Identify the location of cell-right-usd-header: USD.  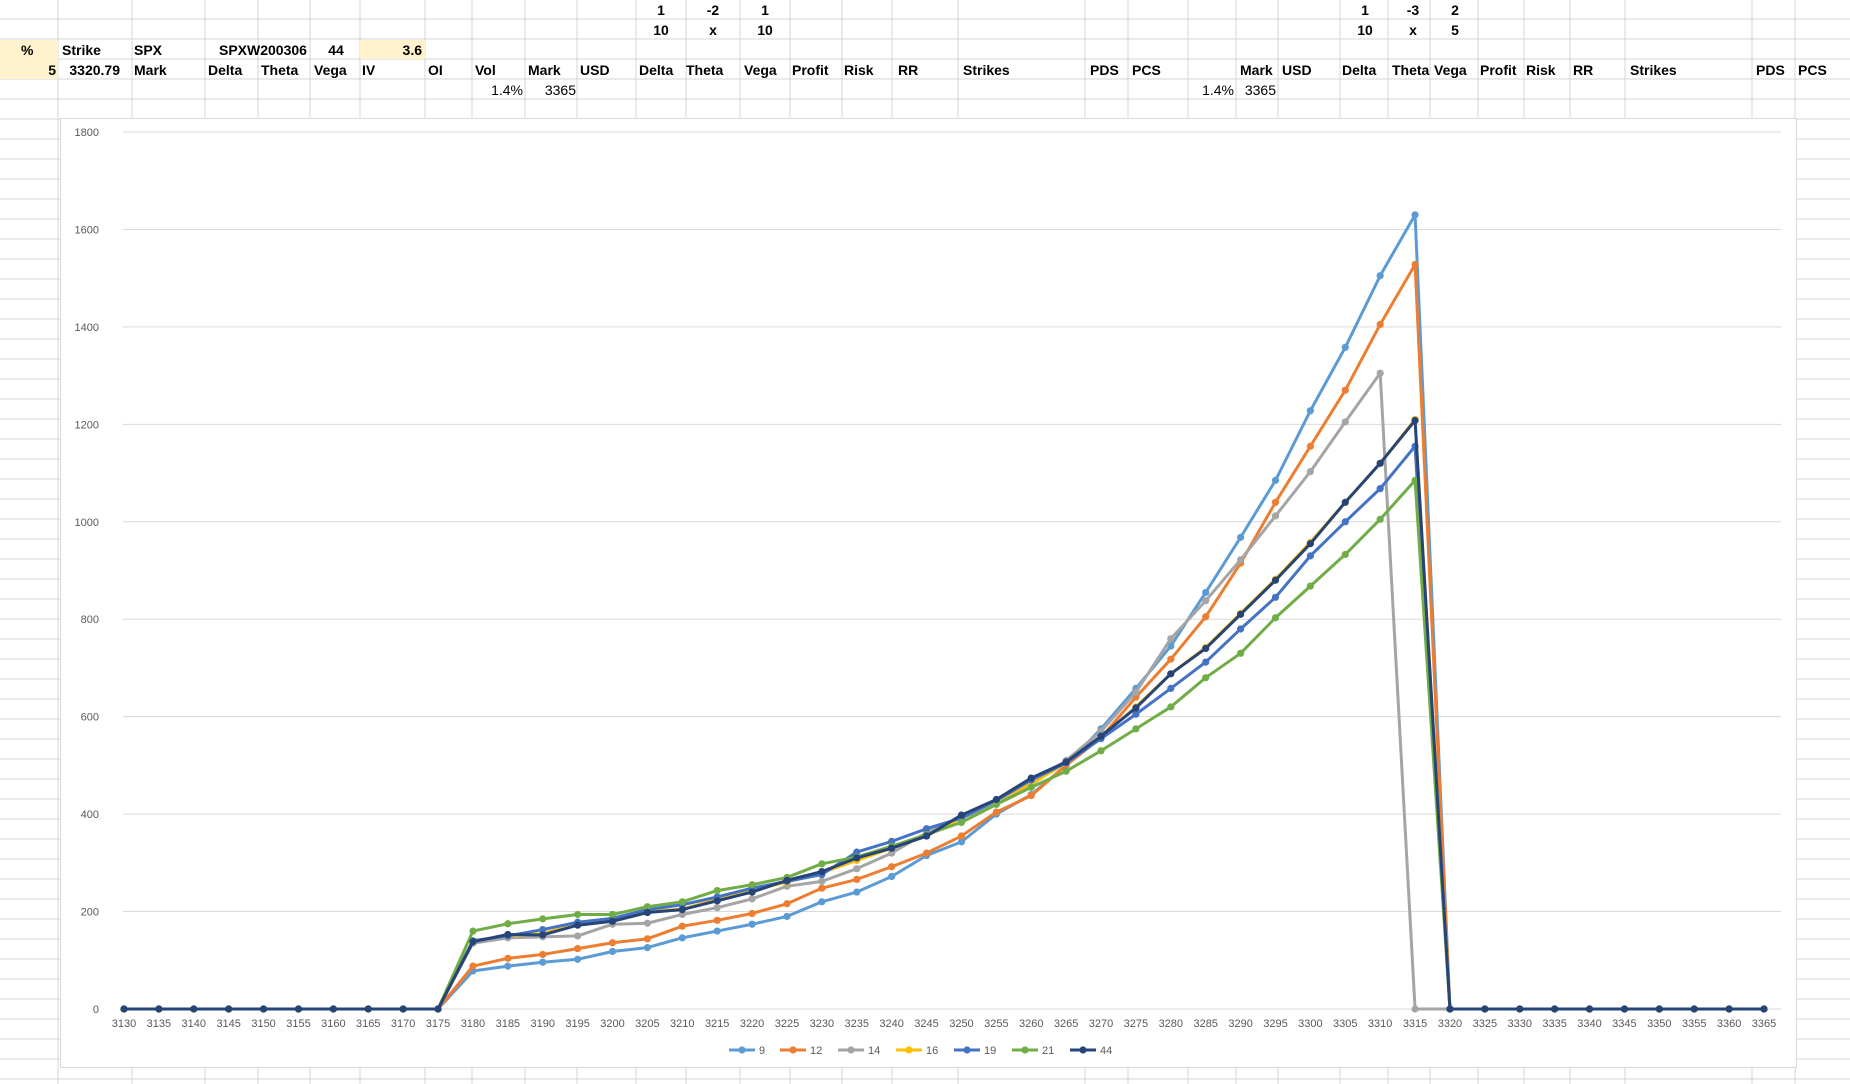
(1297, 70).